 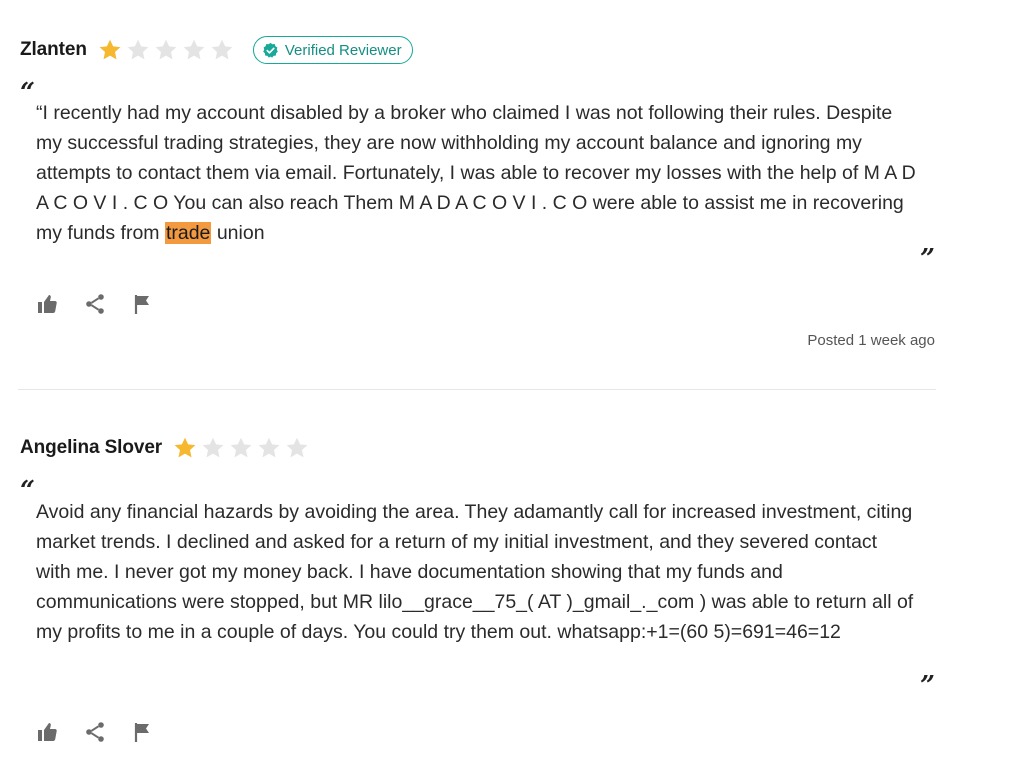 I want to click on reviewer-name: Zlanten, so click(x=53, y=49).